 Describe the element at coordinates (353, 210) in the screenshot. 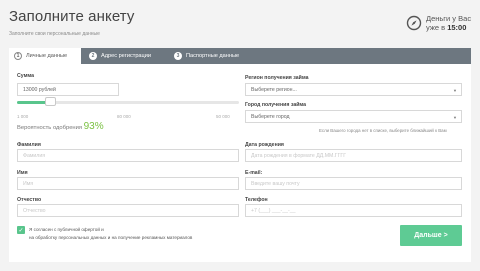

I see `phone-input: +7 (___) ___-__-__` at that location.